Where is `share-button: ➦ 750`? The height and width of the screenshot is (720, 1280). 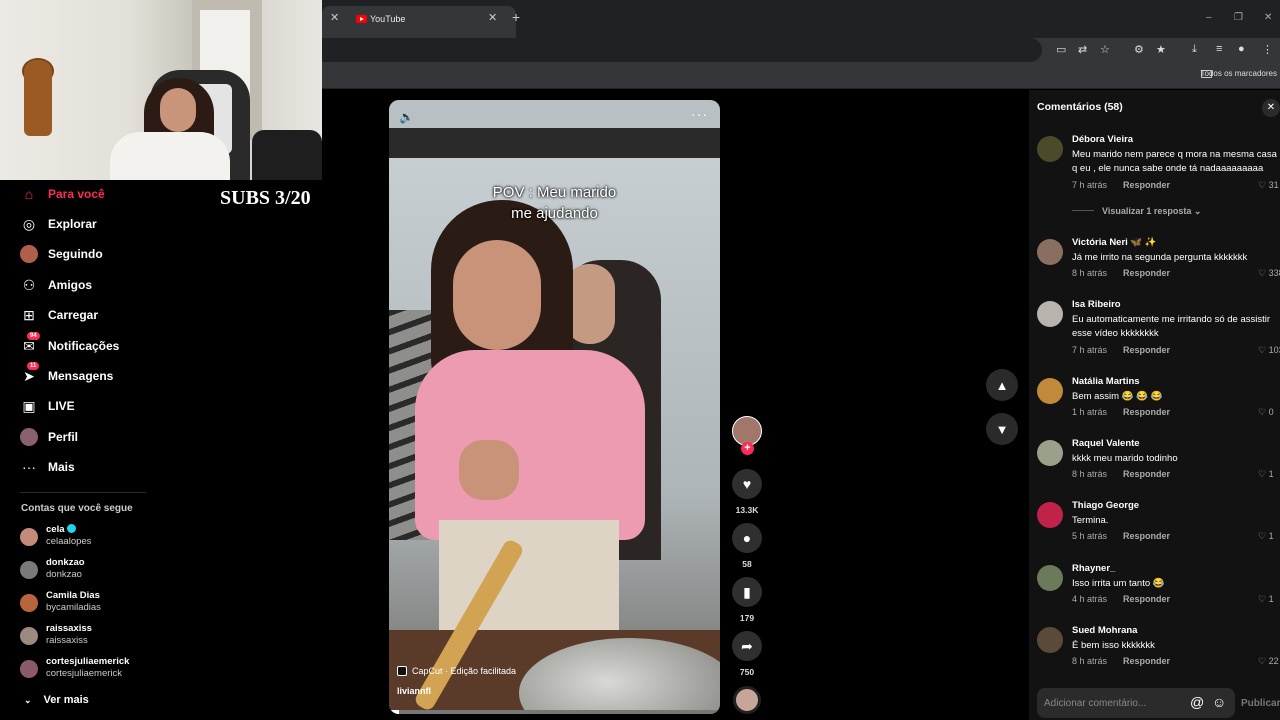 share-button: ➦ 750 is located at coordinates (747, 654).